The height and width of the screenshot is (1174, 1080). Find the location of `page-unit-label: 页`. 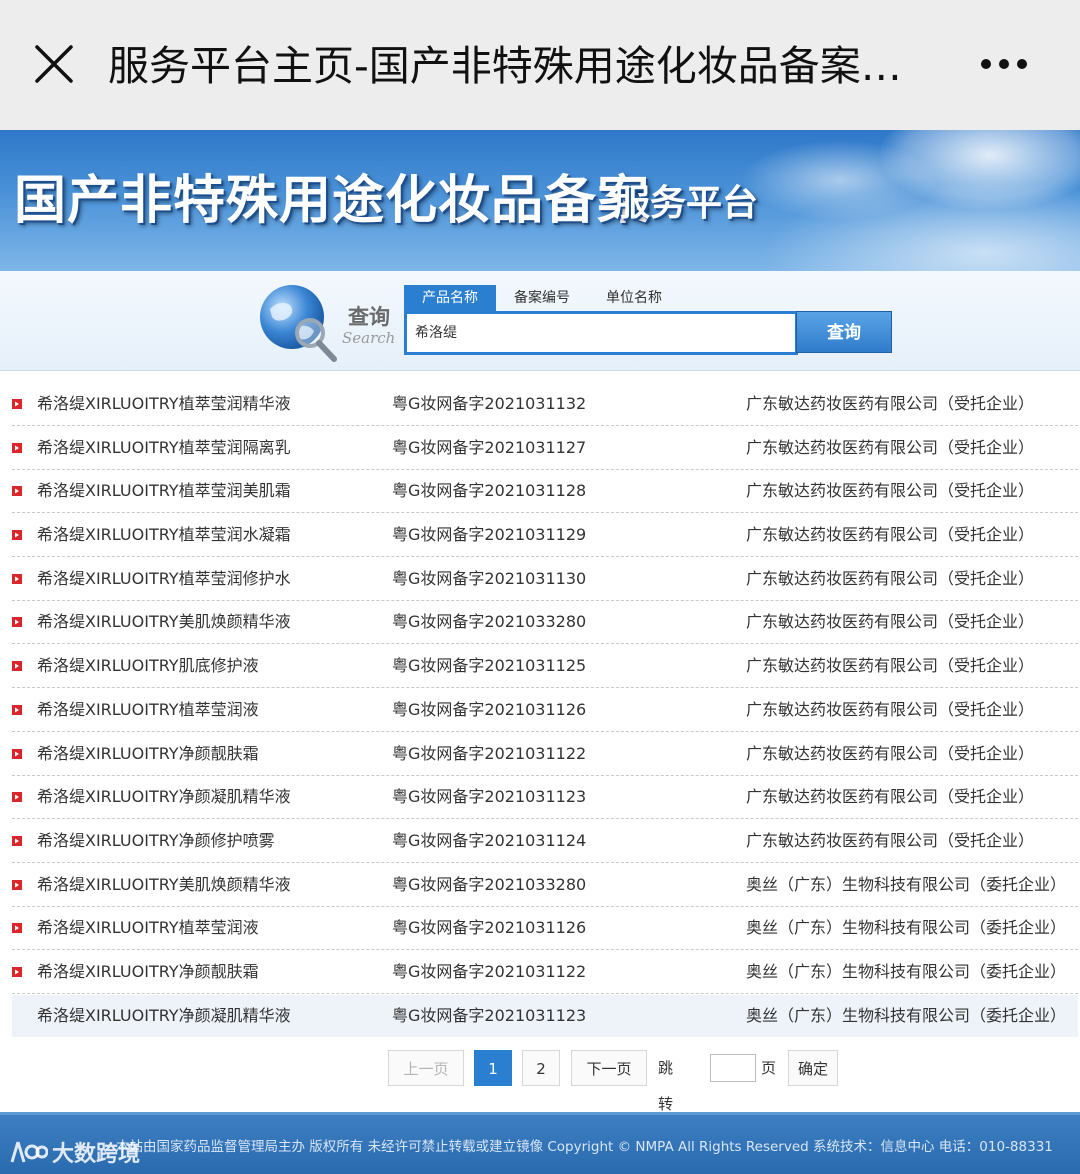

page-unit-label: 页 is located at coordinates (769, 1068).